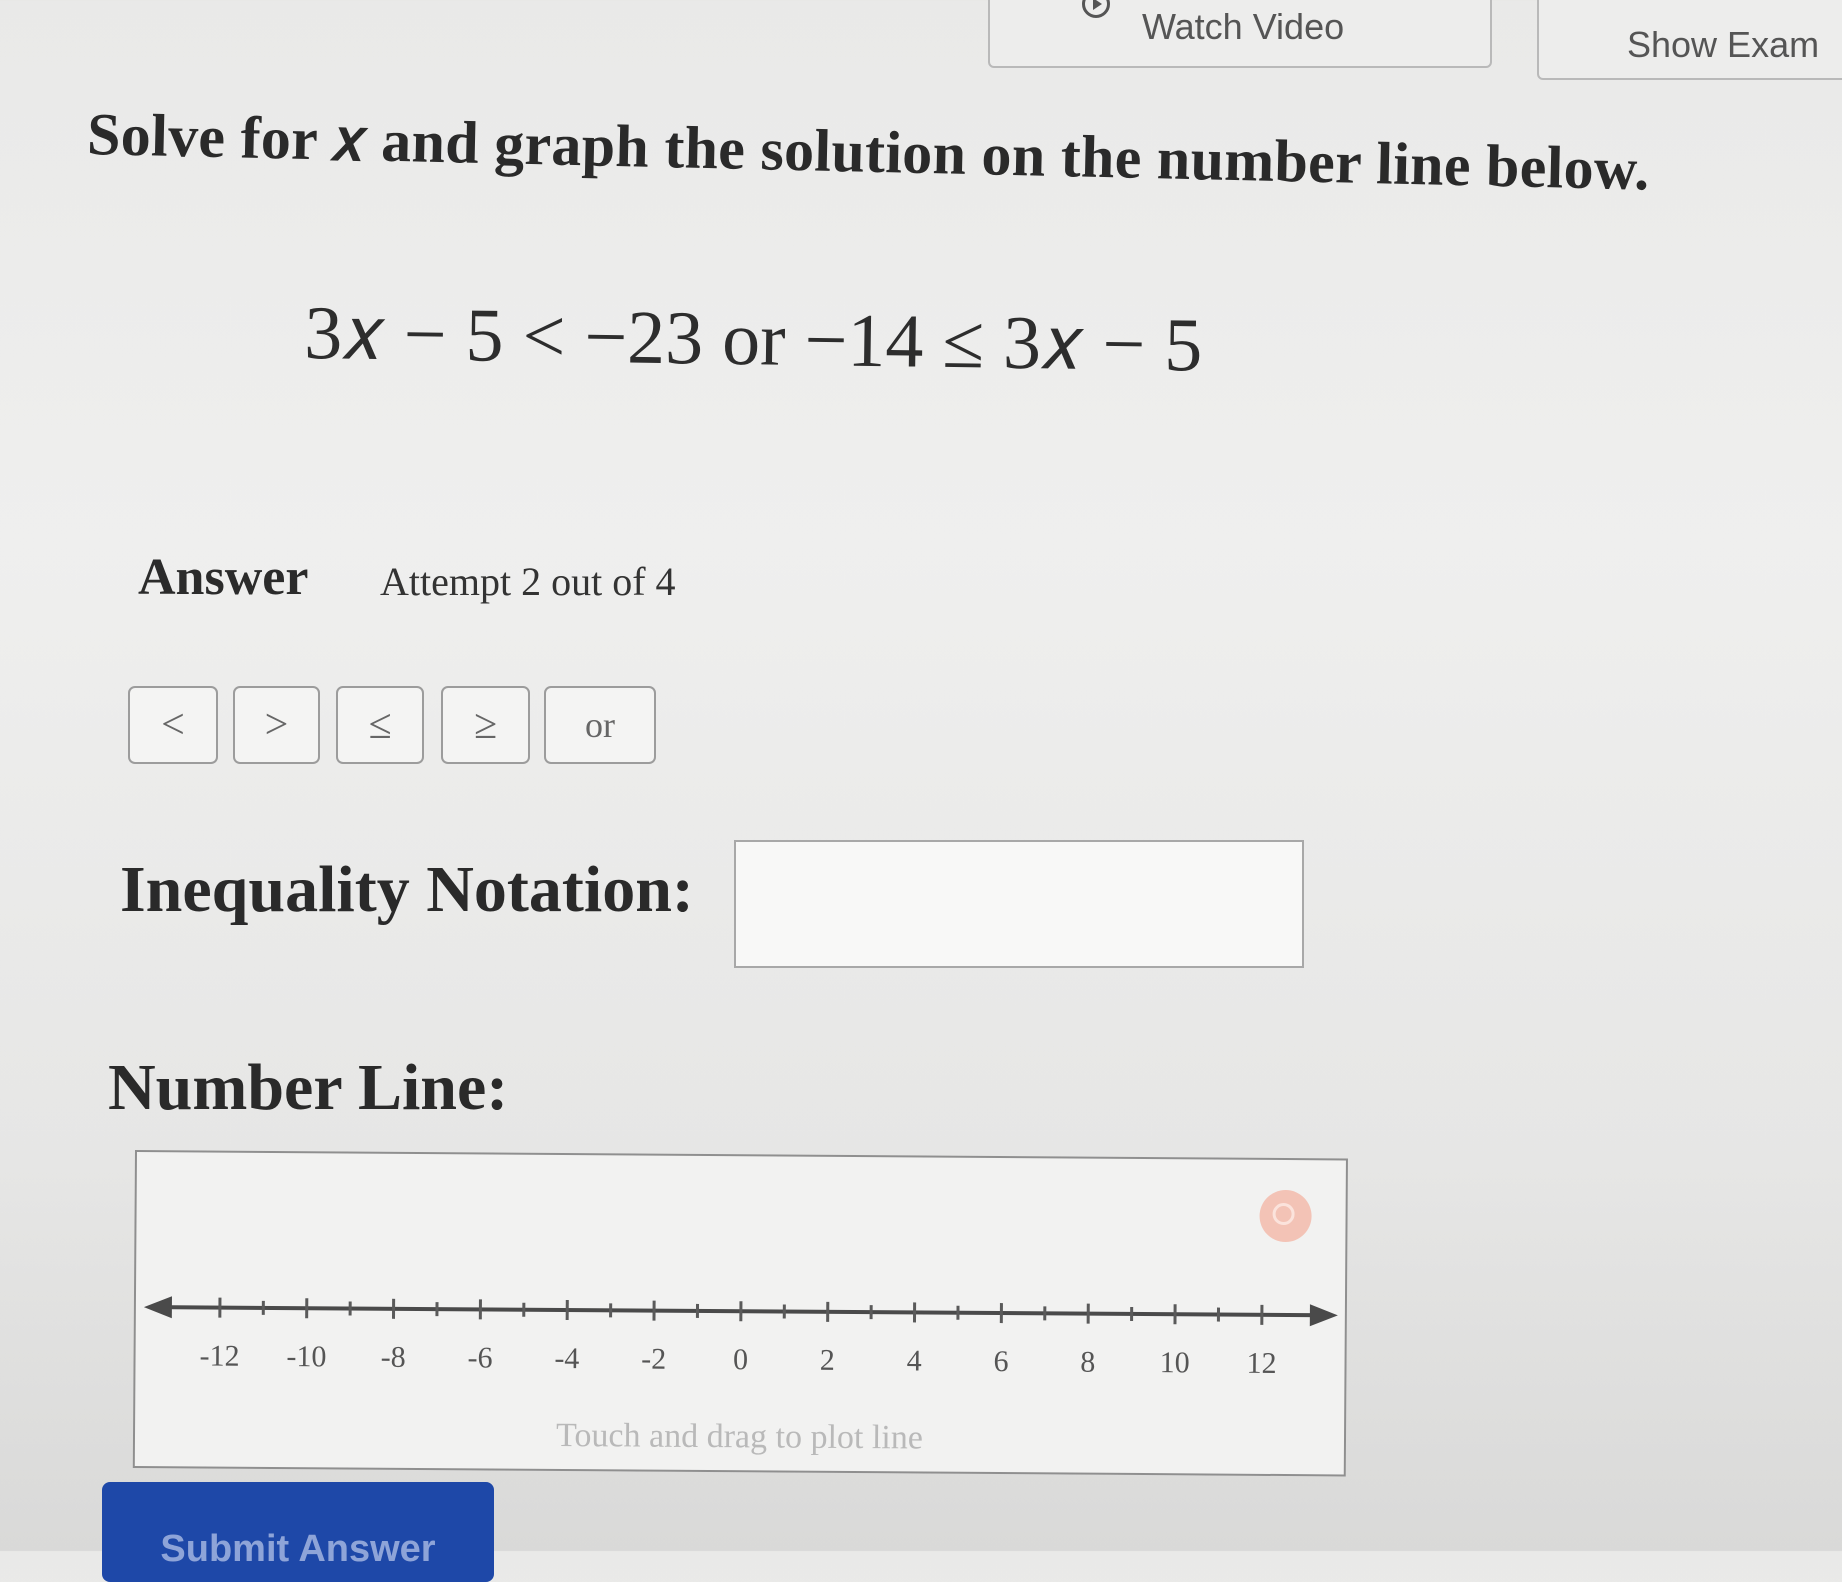 The height and width of the screenshot is (1582, 1842). What do you see at coordinates (393, 1357) in the screenshot?
I see `tick-label: -8` at bounding box center [393, 1357].